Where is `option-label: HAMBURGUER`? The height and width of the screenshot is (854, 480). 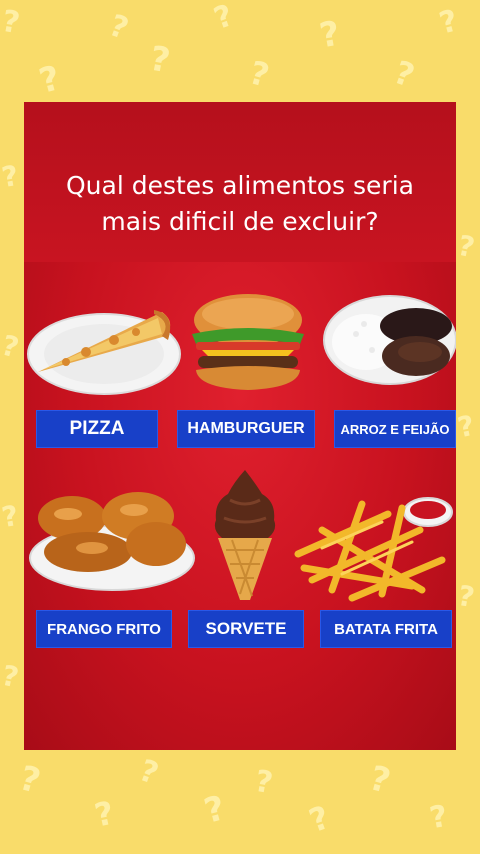 option-label: HAMBURGUER is located at coordinates (246, 428).